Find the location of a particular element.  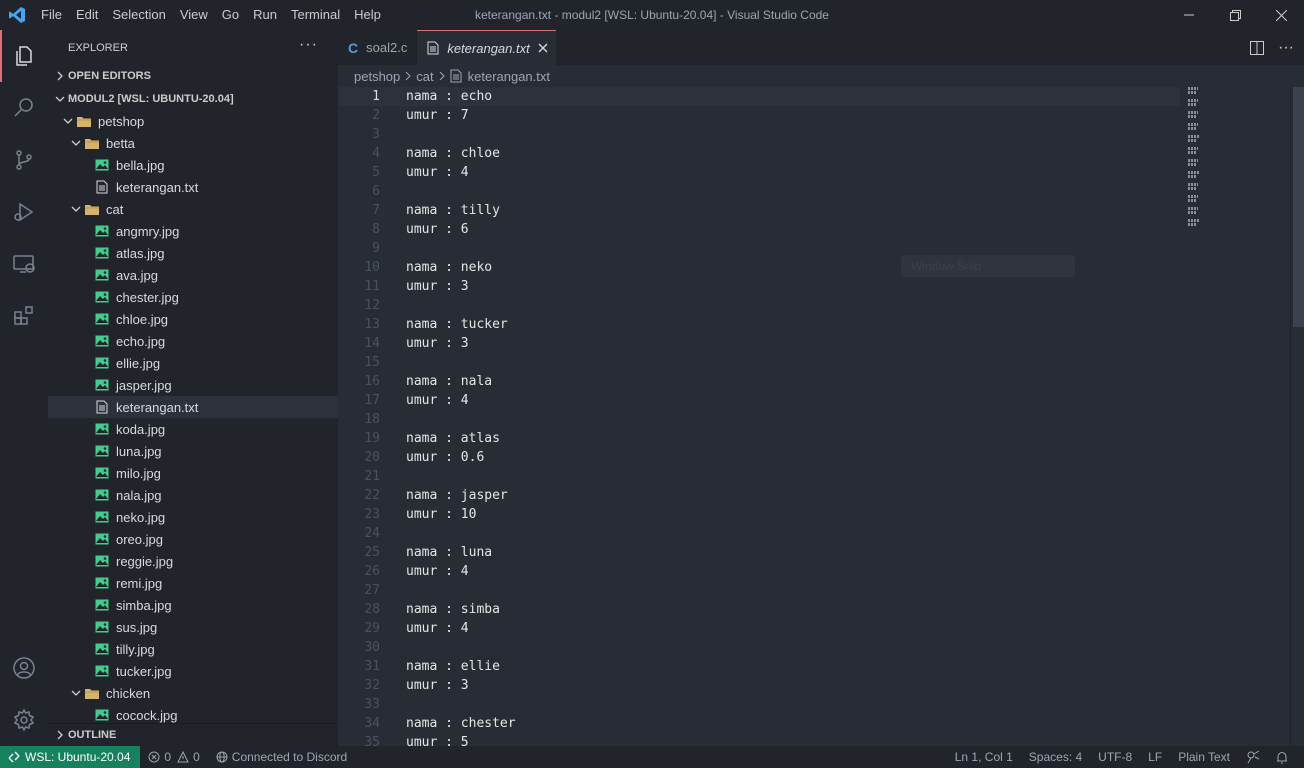

minimap is located at coordinates (1195, 156).